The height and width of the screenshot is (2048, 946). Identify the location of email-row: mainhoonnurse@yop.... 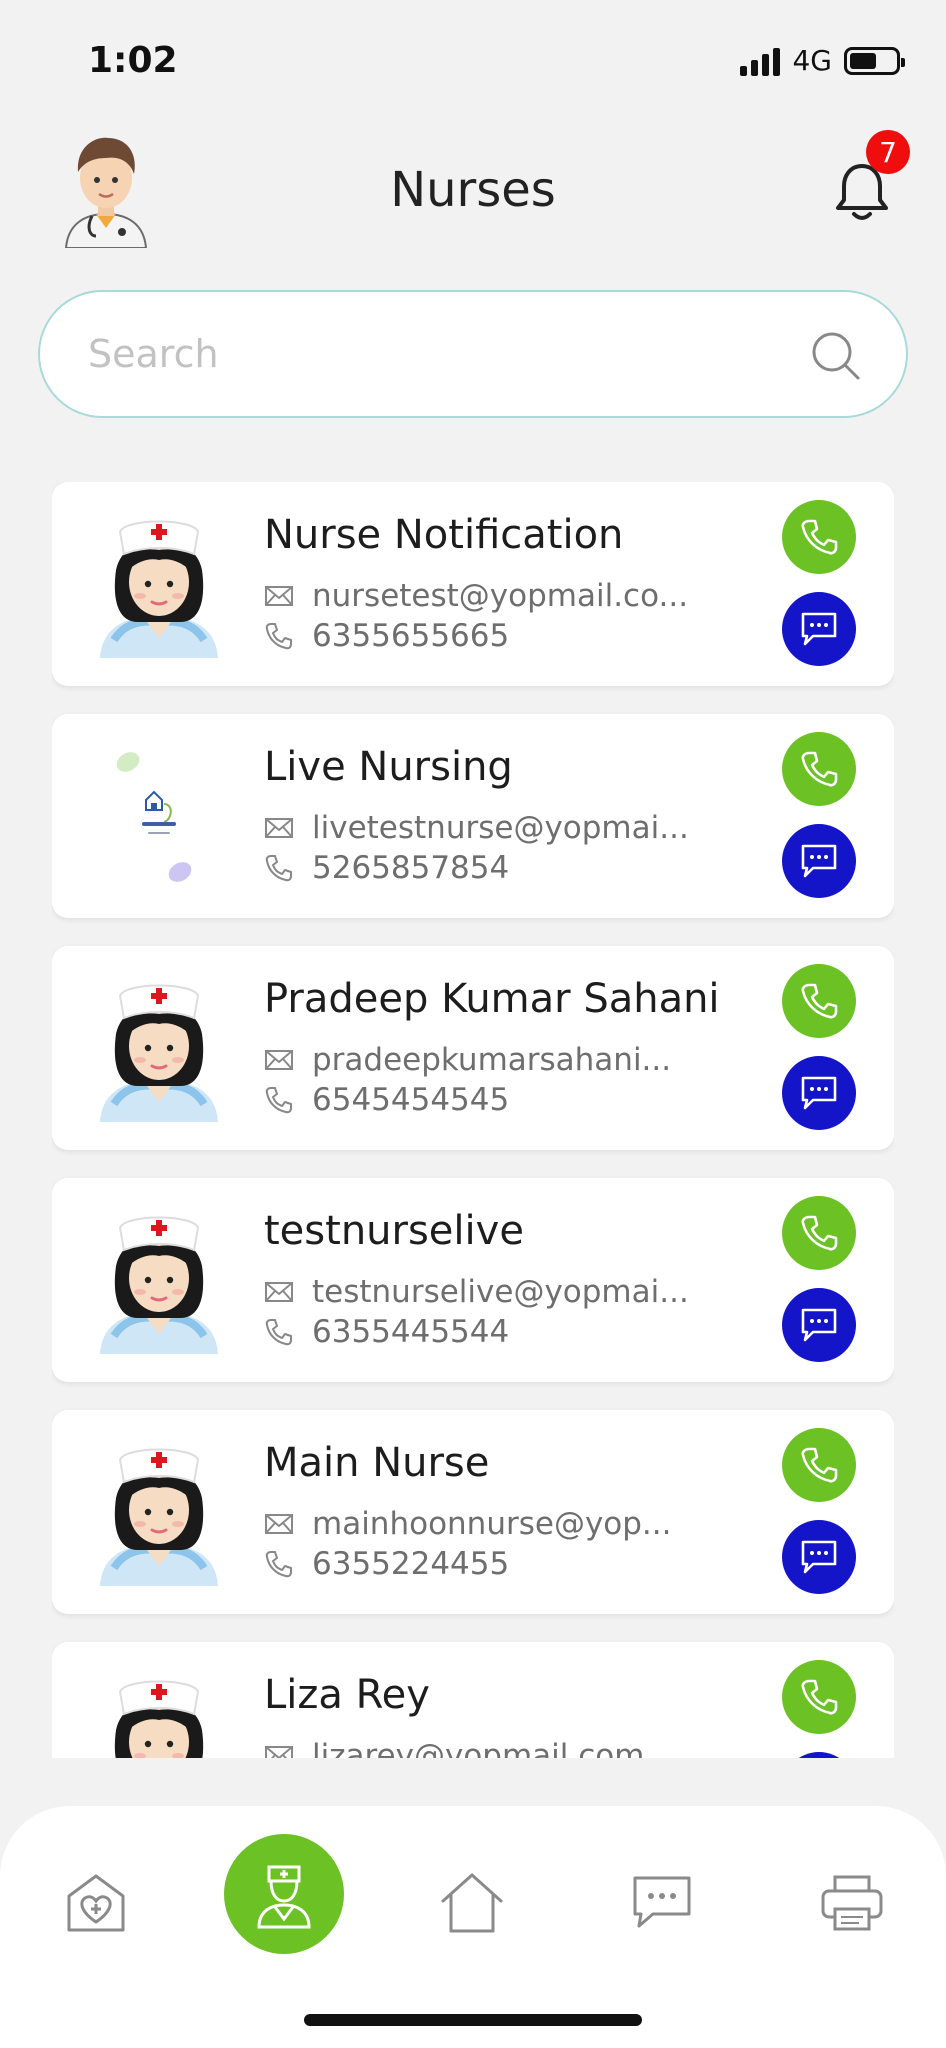
(468, 1524).